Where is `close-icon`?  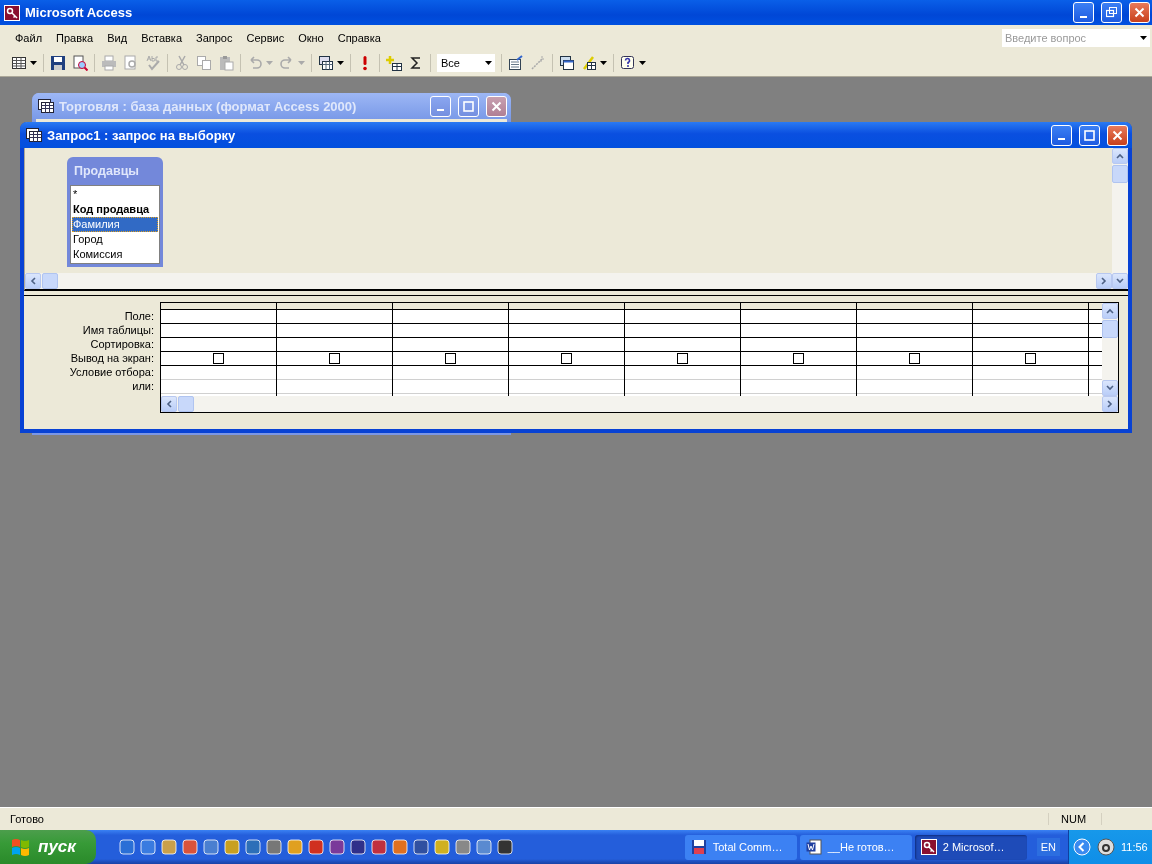
close-icon is located at coordinates (1117, 135).